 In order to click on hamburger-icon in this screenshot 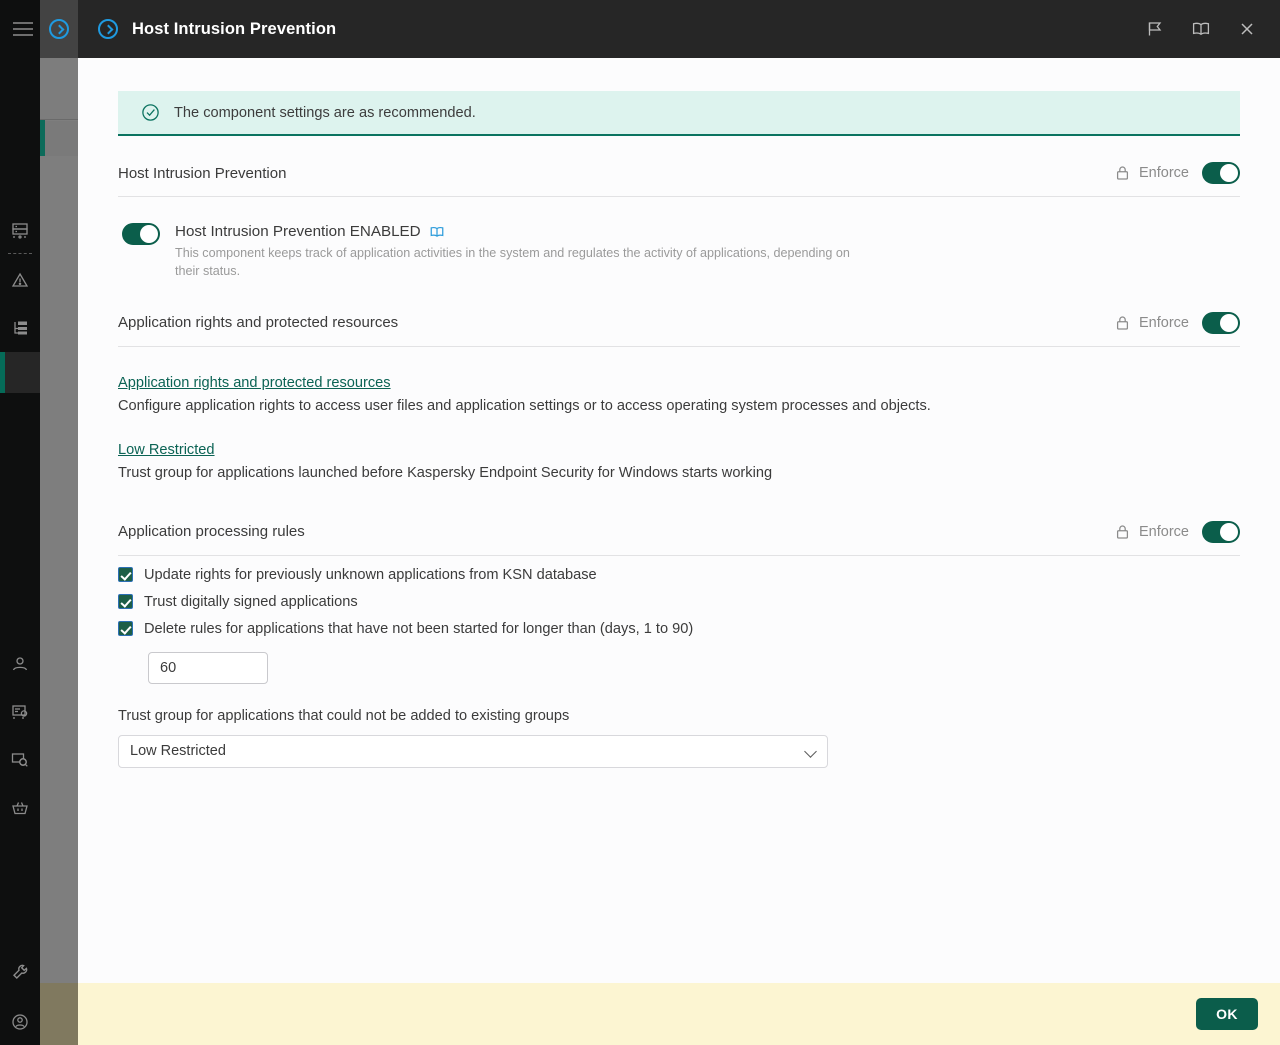, I will do `click(23, 29)`.